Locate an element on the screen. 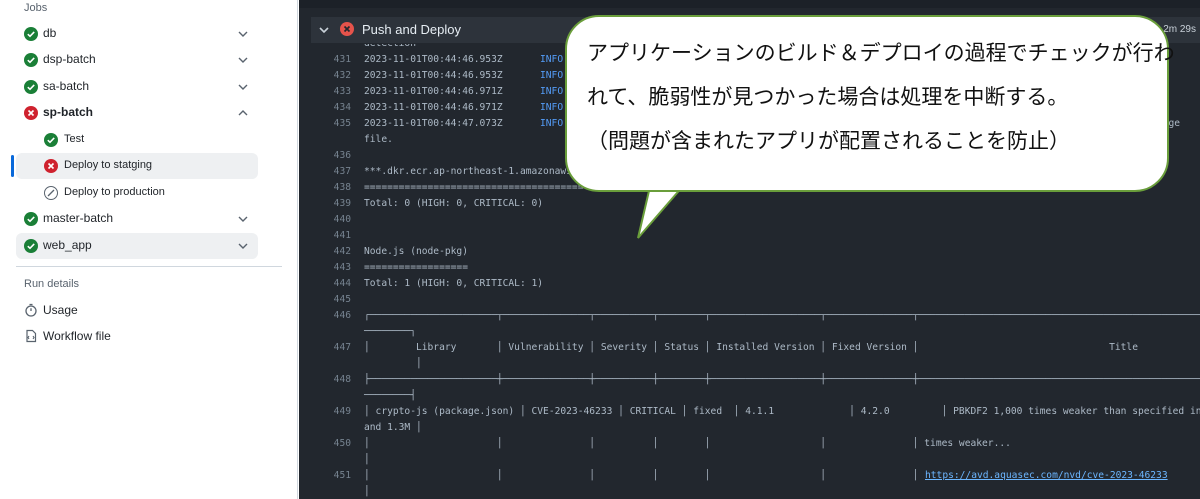 The height and width of the screenshot is (499, 1200). log-text: and 1.3M │ is located at coordinates (393, 427).